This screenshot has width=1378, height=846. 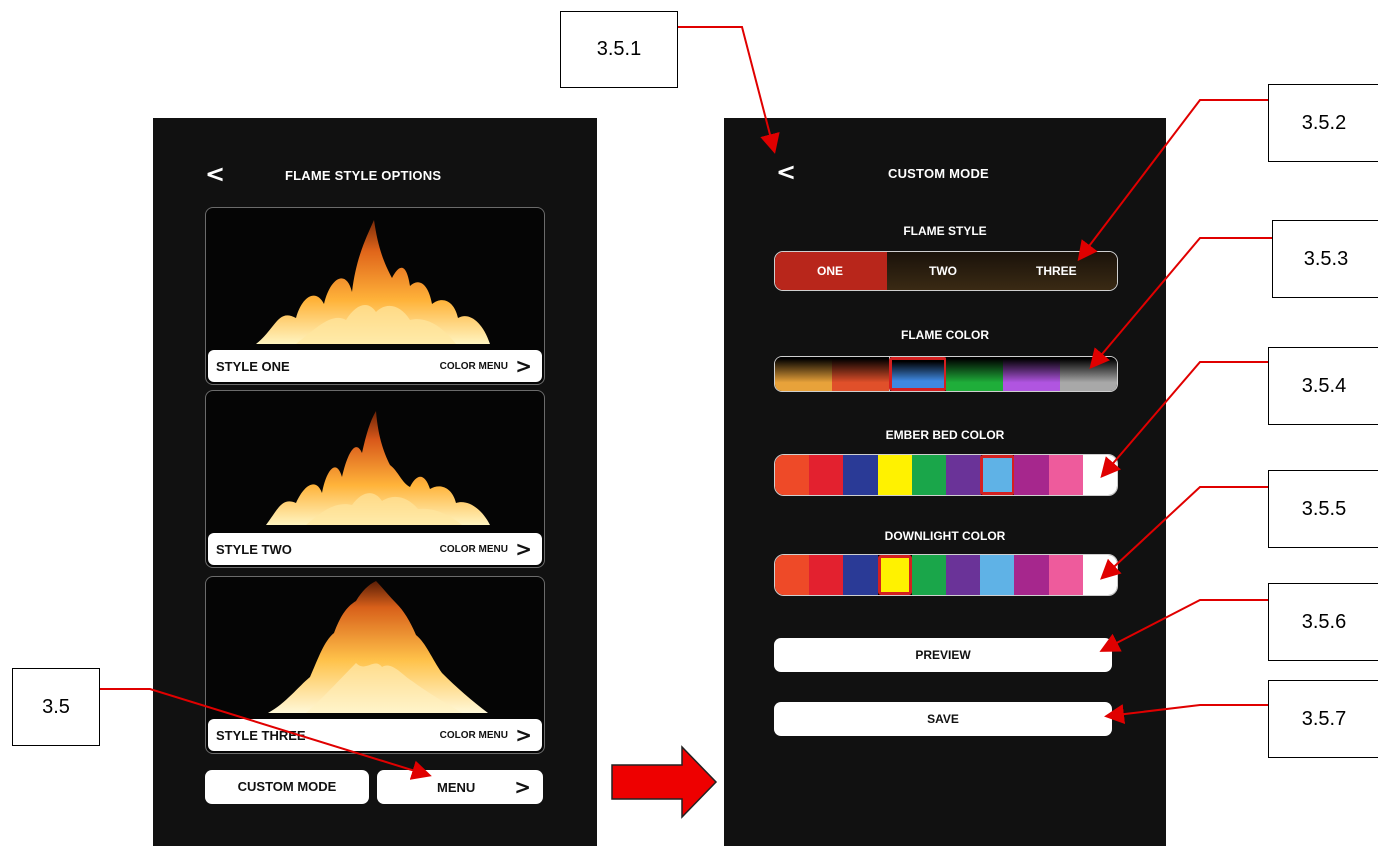 I want to click on callout-3-5-7: 3.5.7, so click(x=1323, y=719).